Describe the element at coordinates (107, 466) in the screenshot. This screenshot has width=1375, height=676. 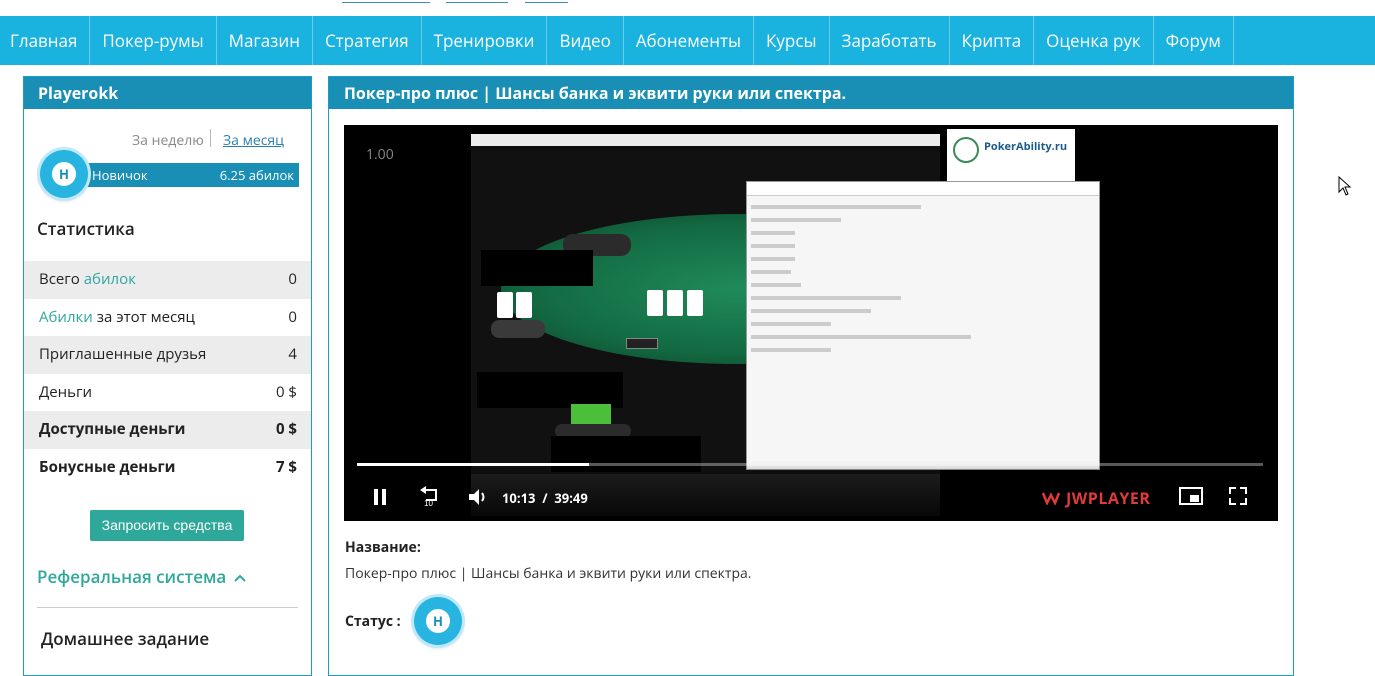
I see `stat-label: Бонусные деньги` at that location.